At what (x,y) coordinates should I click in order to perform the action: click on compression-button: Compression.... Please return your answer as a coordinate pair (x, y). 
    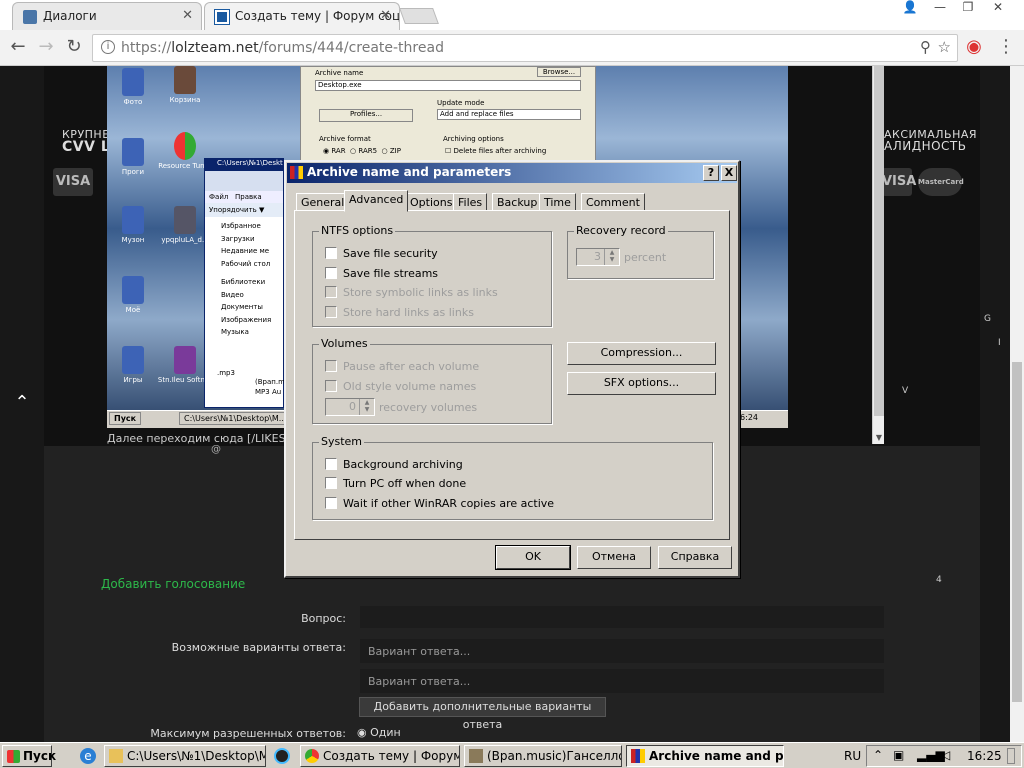
    Looking at the image, I should click on (641, 353).